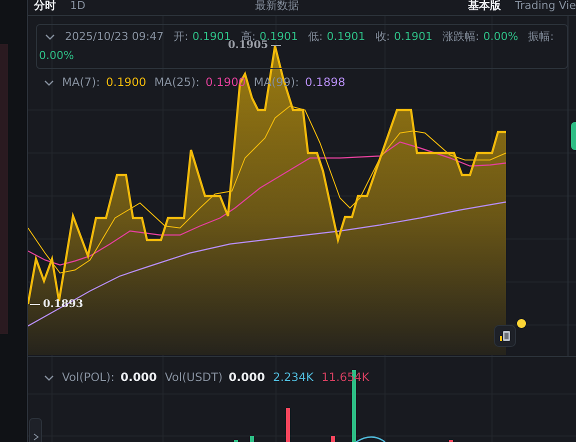 Image resolution: width=576 pixels, height=442 pixels. I want to click on field-label: 振幅:, so click(541, 37).